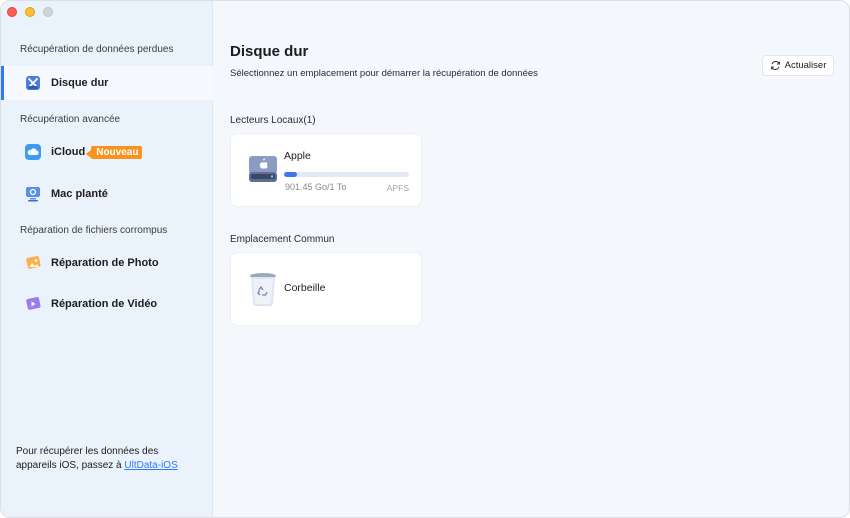 The image size is (850, 518). I want to click on close-window-button, so click(12, 12).